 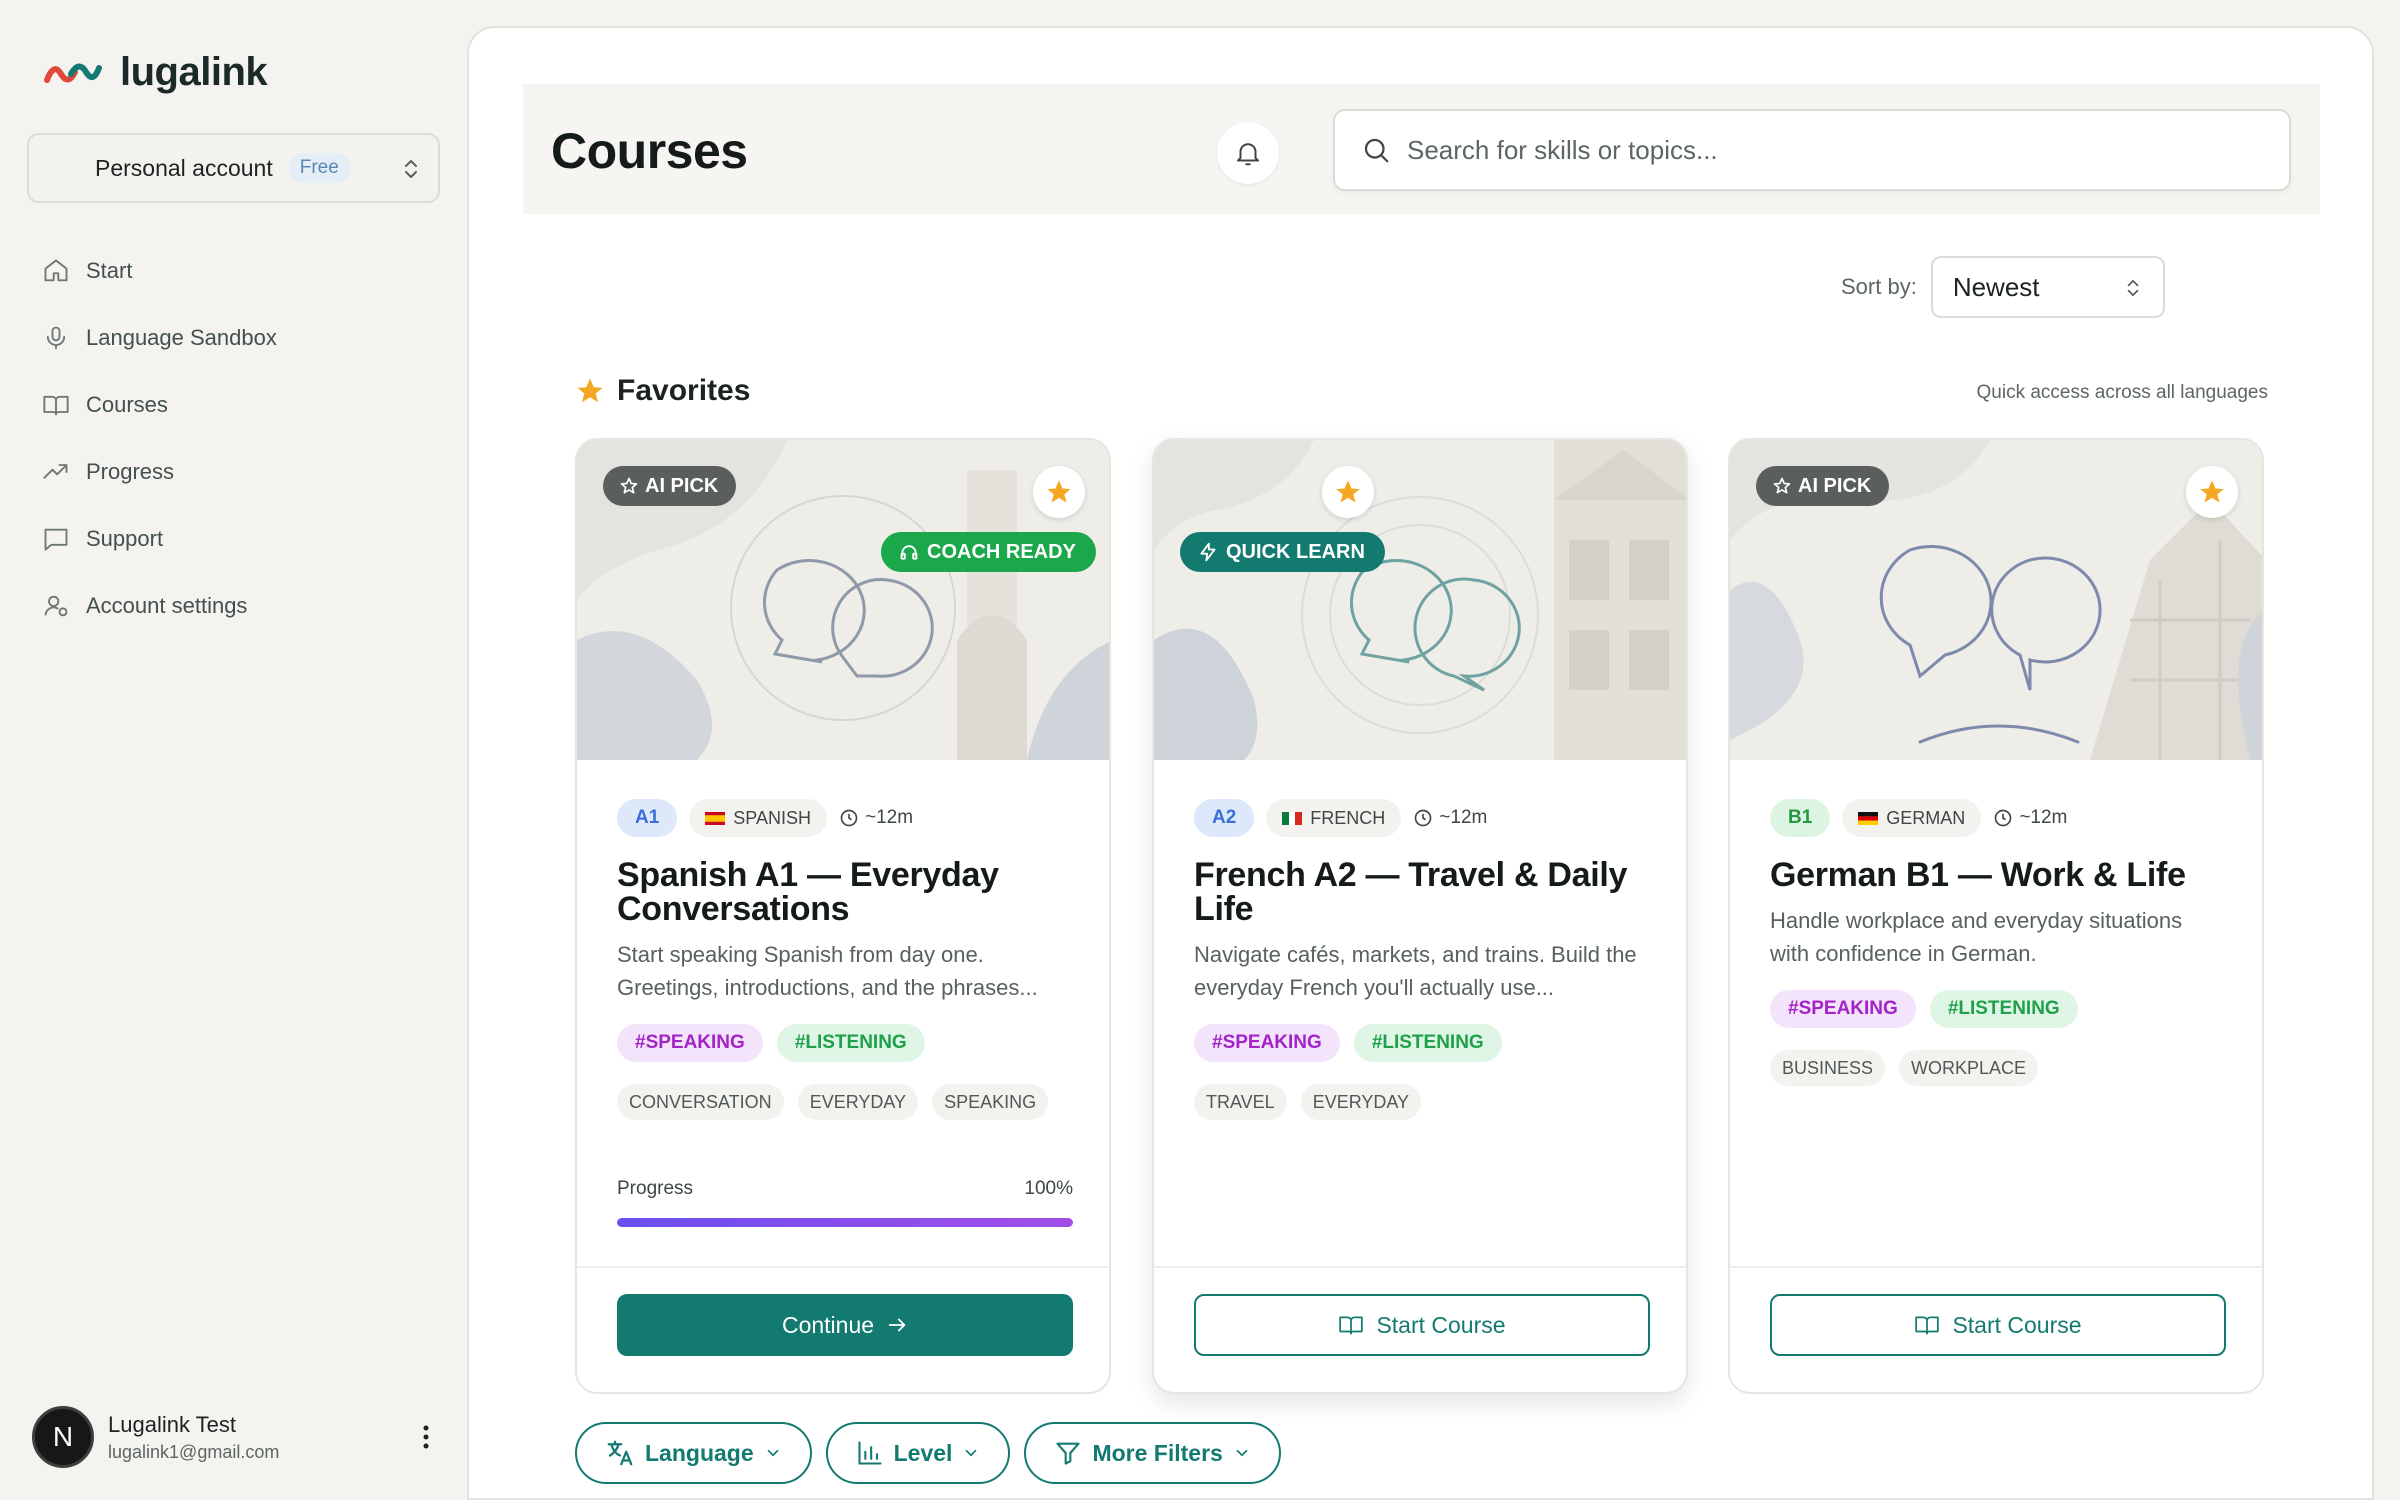 What do you see at coordinates (849, 818) in the screenshot?
I see `clock-icon` at bounding box center [849, 818].